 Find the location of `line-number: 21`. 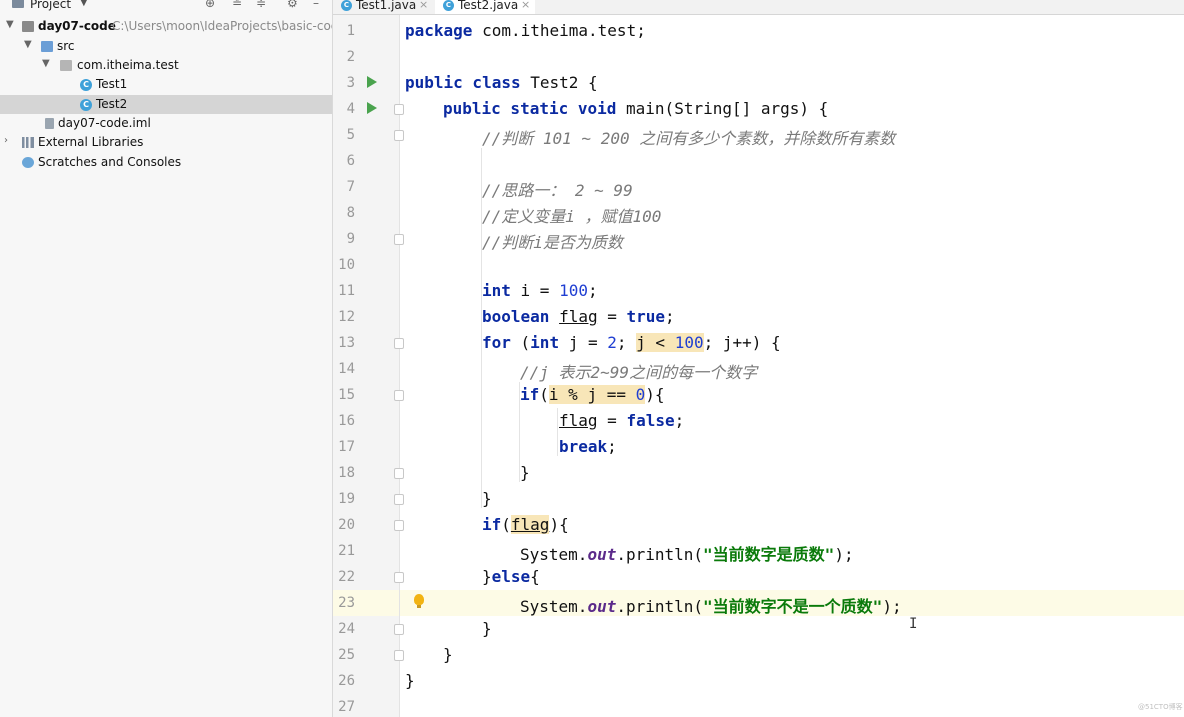

line-number: 21 is located at coordinates (346, 551).